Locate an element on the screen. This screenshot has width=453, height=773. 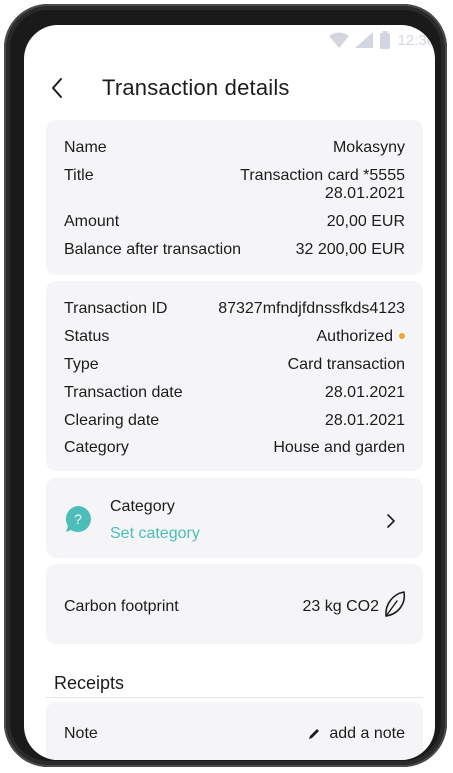
status-time: 12:30 is located at coordinates (416, 40).